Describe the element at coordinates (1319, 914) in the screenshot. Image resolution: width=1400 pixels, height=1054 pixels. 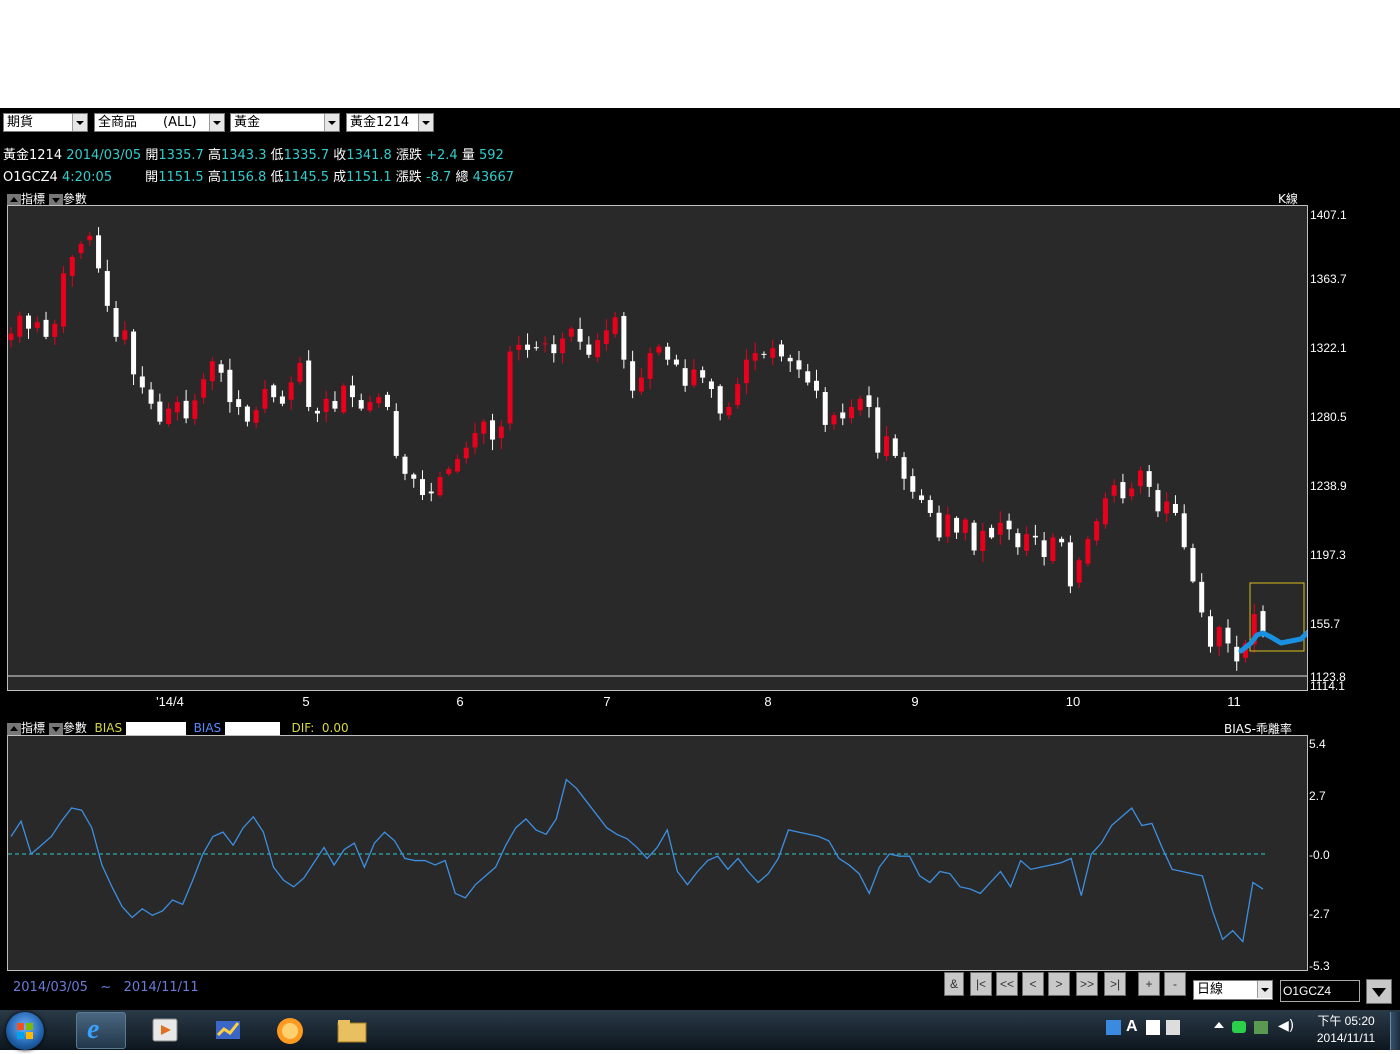
I see `bias-y-tick-label: -2.7` at that location.